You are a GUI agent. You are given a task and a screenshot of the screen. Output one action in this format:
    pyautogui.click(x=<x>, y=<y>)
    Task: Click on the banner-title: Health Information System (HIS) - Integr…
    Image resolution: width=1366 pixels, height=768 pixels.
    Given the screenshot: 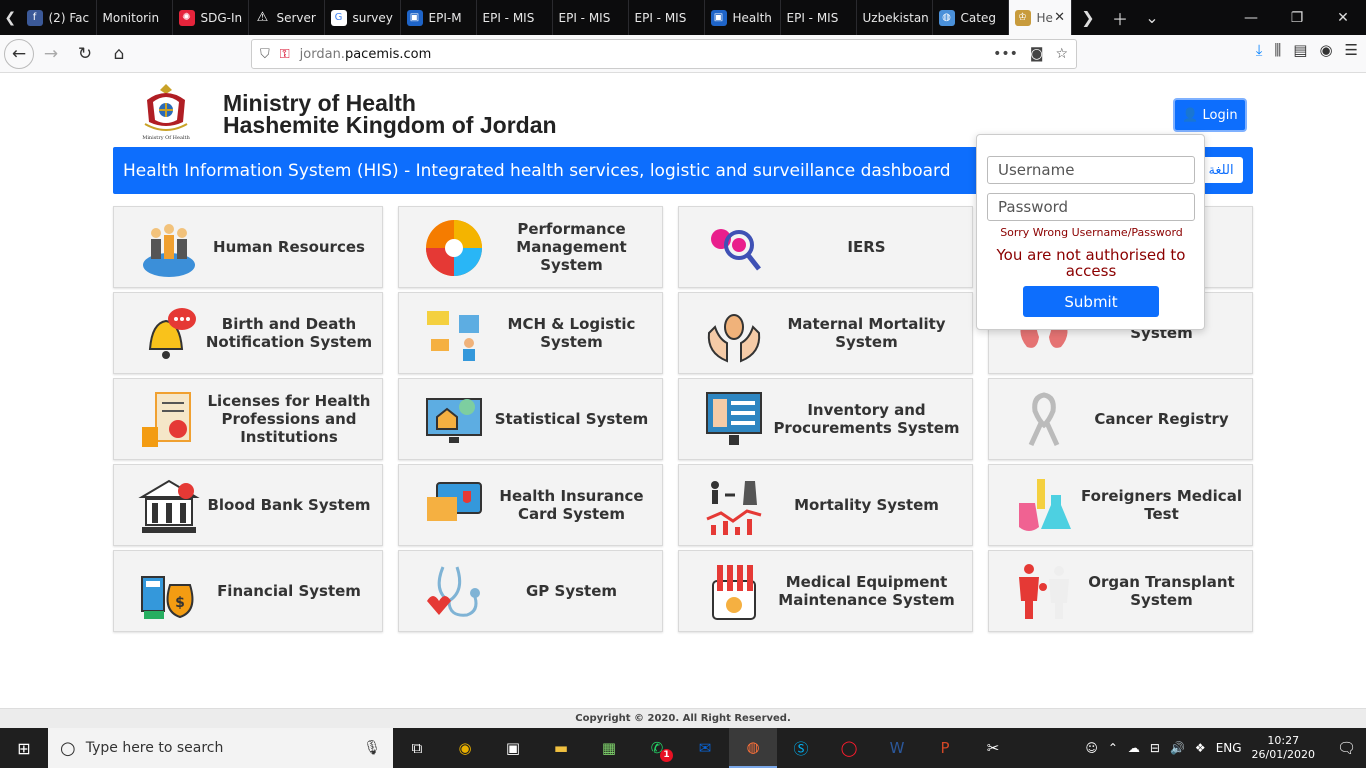 What is the action you would take?
    pyautogui.click(x=537, y=170)
    